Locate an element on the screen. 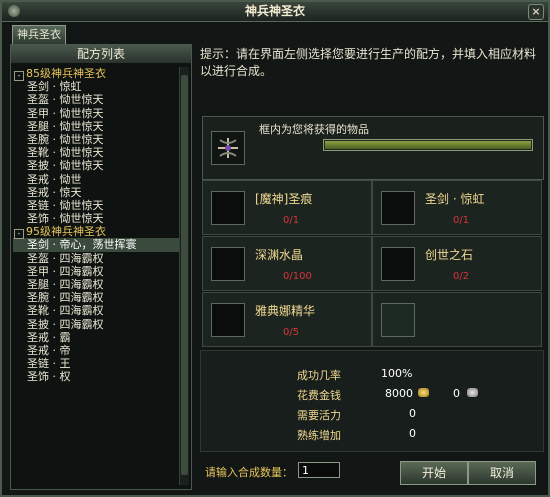 Image resolution: width=550 pixels, height=497 pixels. success-rate-value: 100% is located at coordinates (397, 373).